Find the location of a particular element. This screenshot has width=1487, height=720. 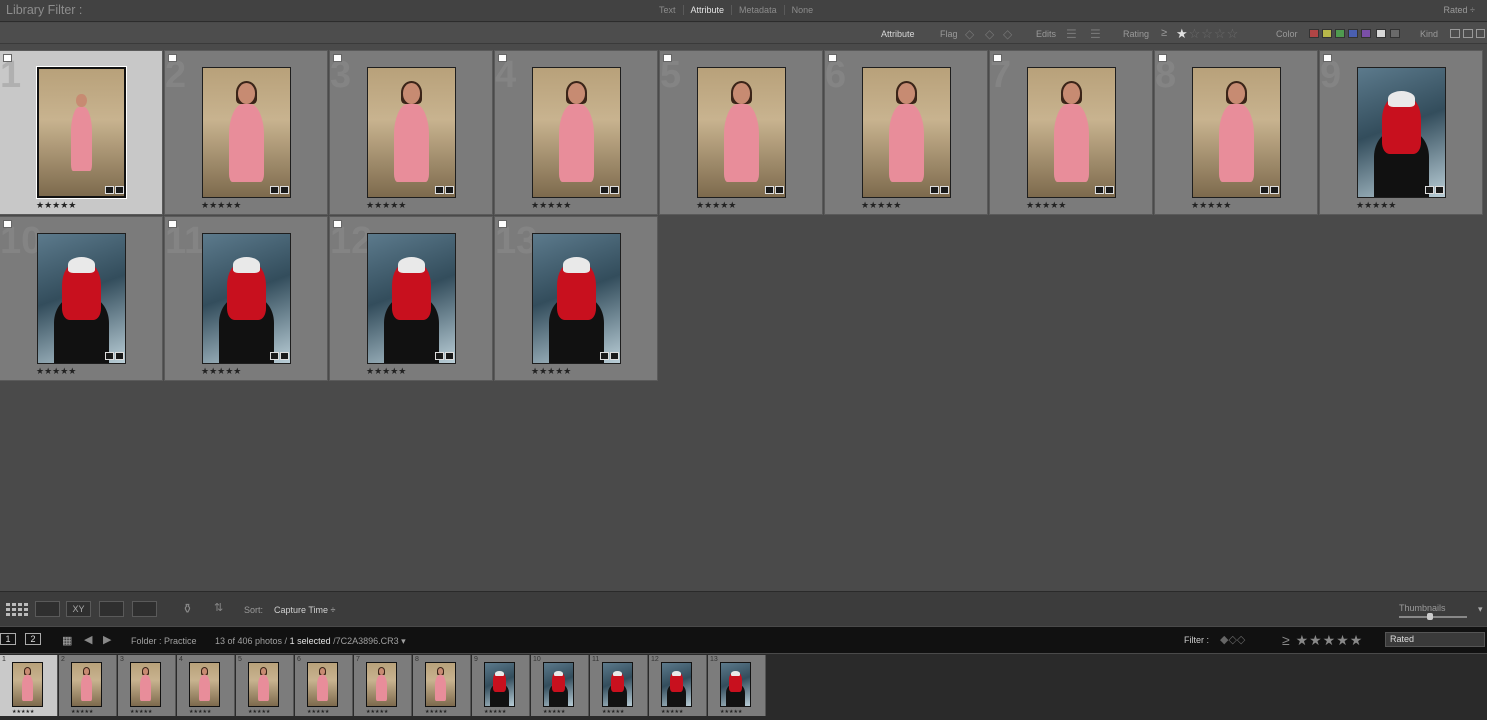

flag-pick-icon: ◇ is located at coordinates (969, 34).